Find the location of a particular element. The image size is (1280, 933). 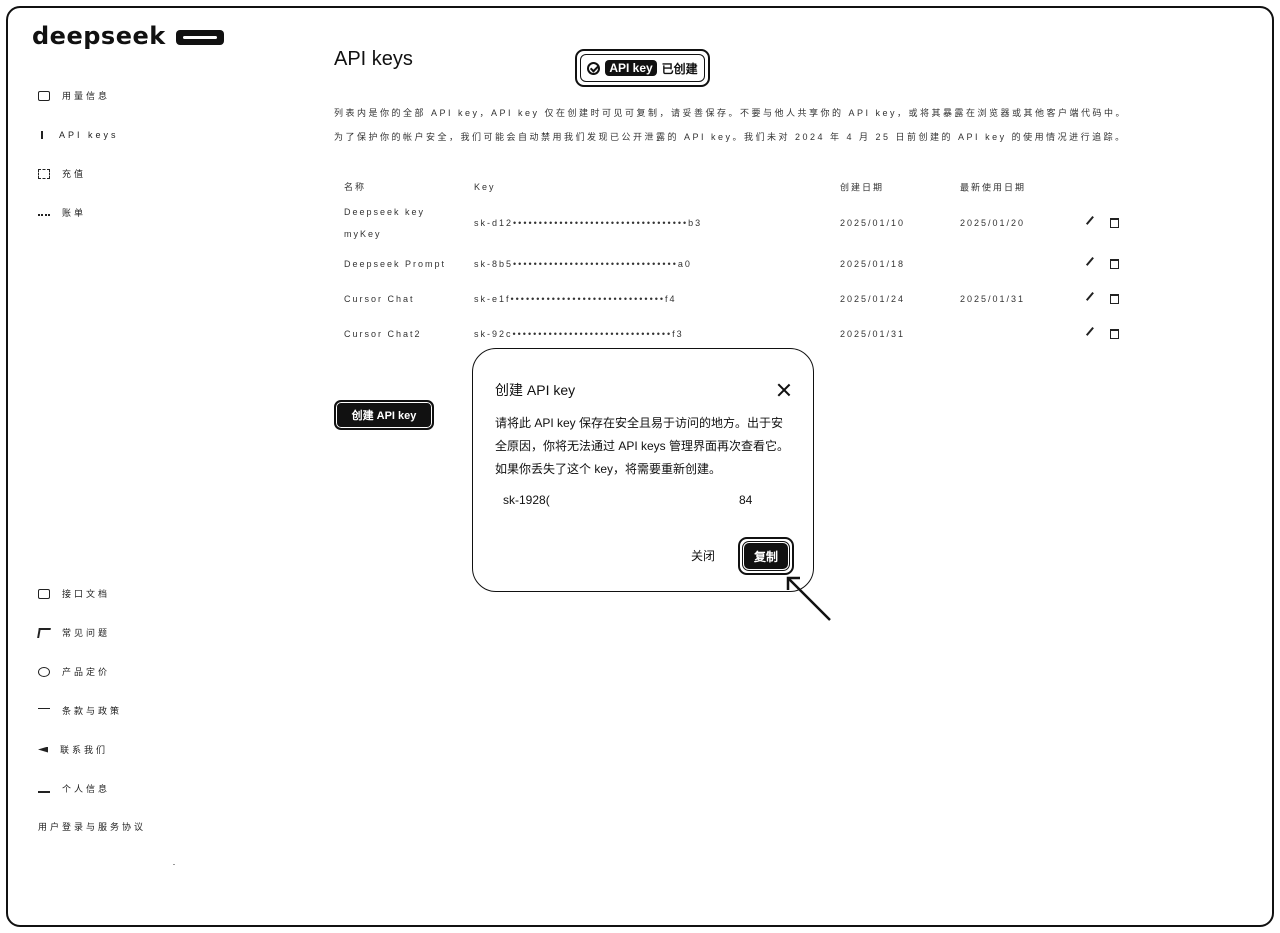

toast-text: 已创建 is located at coordinates (679, 68).